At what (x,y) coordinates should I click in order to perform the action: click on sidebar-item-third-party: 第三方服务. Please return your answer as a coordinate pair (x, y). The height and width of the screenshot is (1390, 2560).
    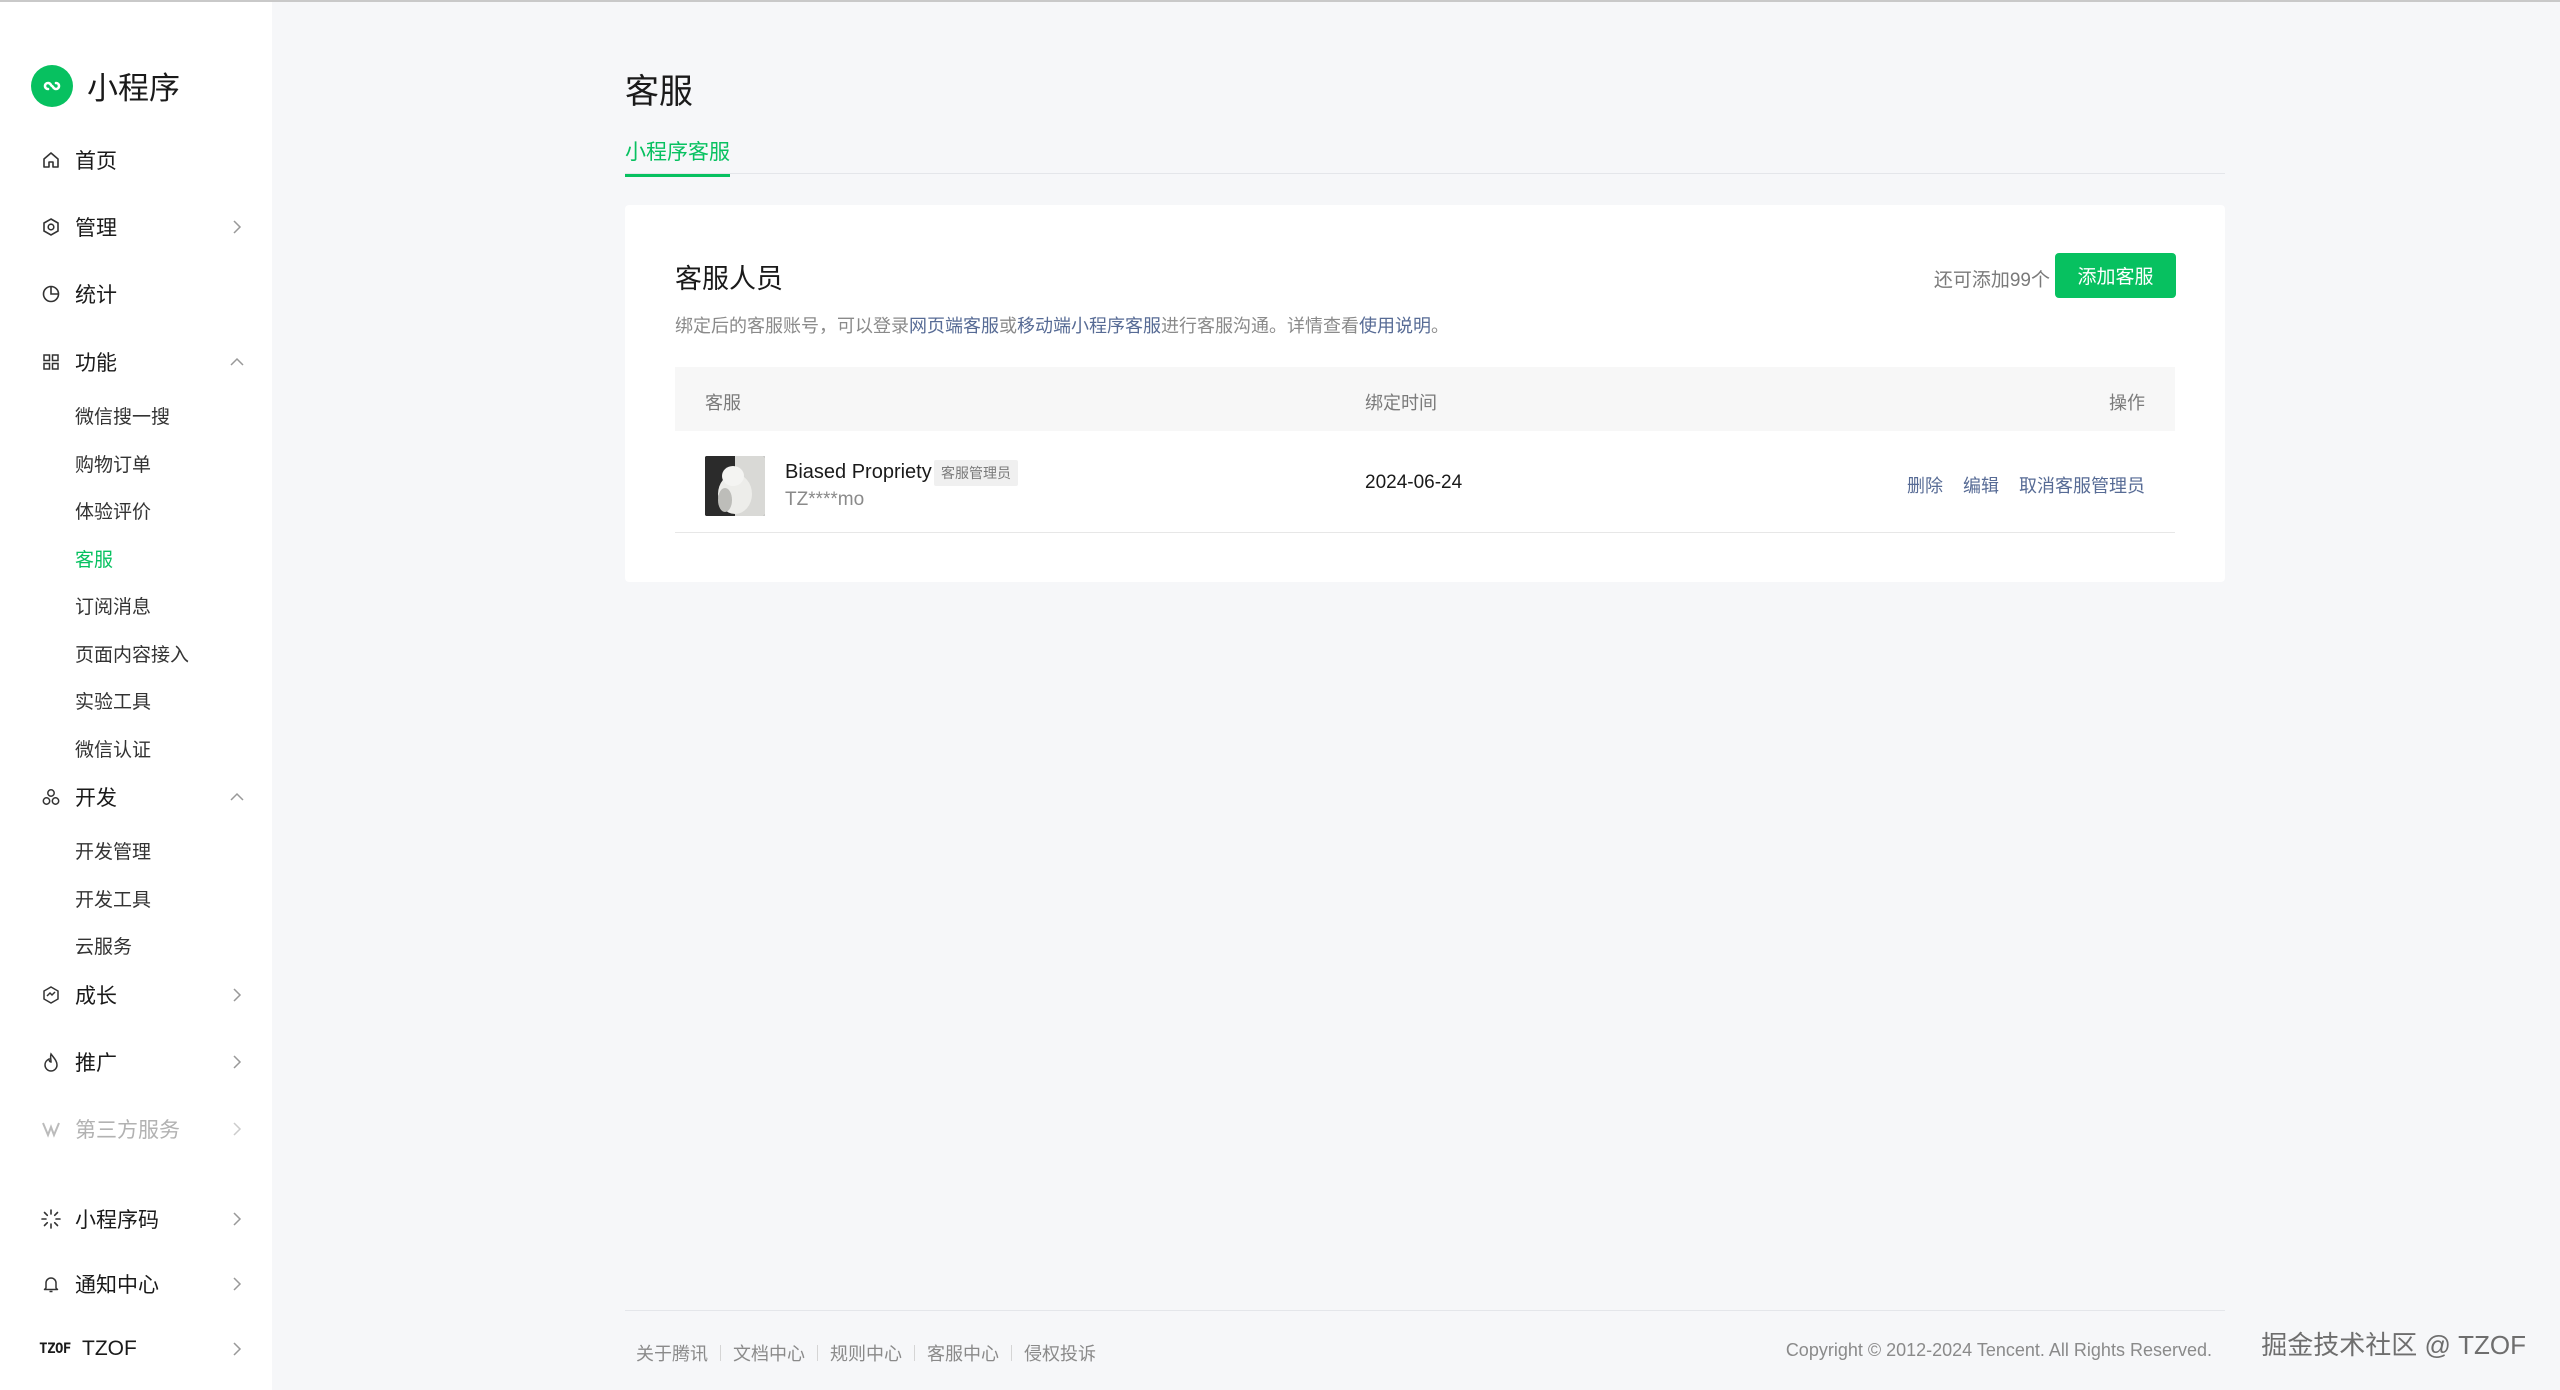
    Looking at the image, I should click on (142, 1129).